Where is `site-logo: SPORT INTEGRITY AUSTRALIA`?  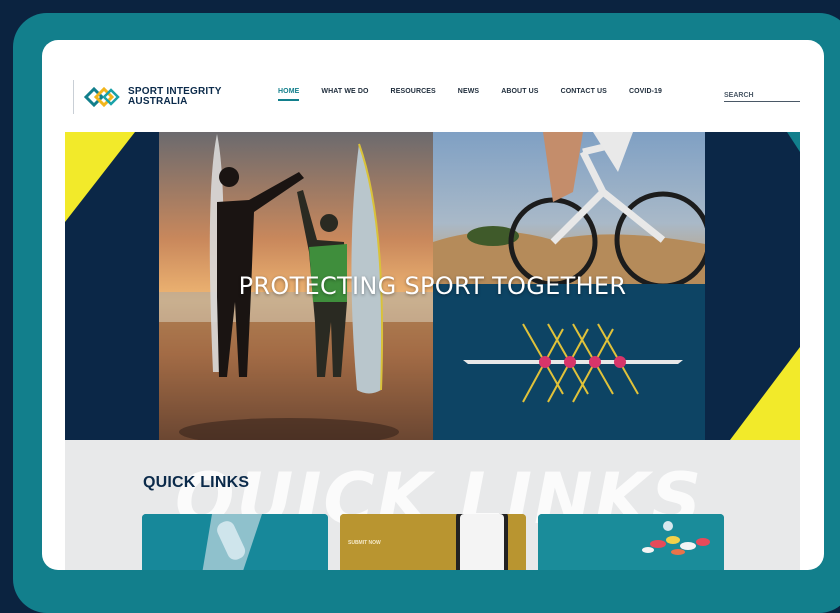 site-logo: SPORT INTEGRITY AUSTRALIA is located at coordinates (147, 97).